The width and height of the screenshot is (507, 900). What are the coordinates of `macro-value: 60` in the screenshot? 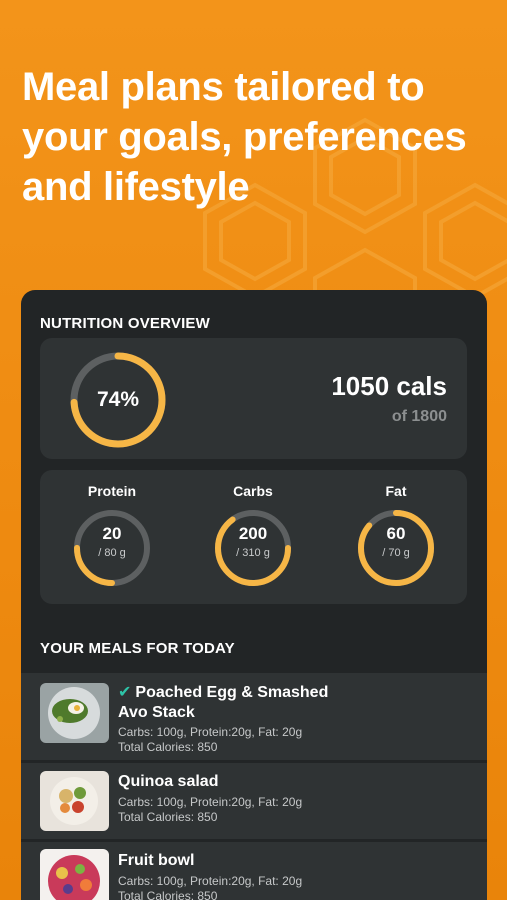 It's located at (396, 533).